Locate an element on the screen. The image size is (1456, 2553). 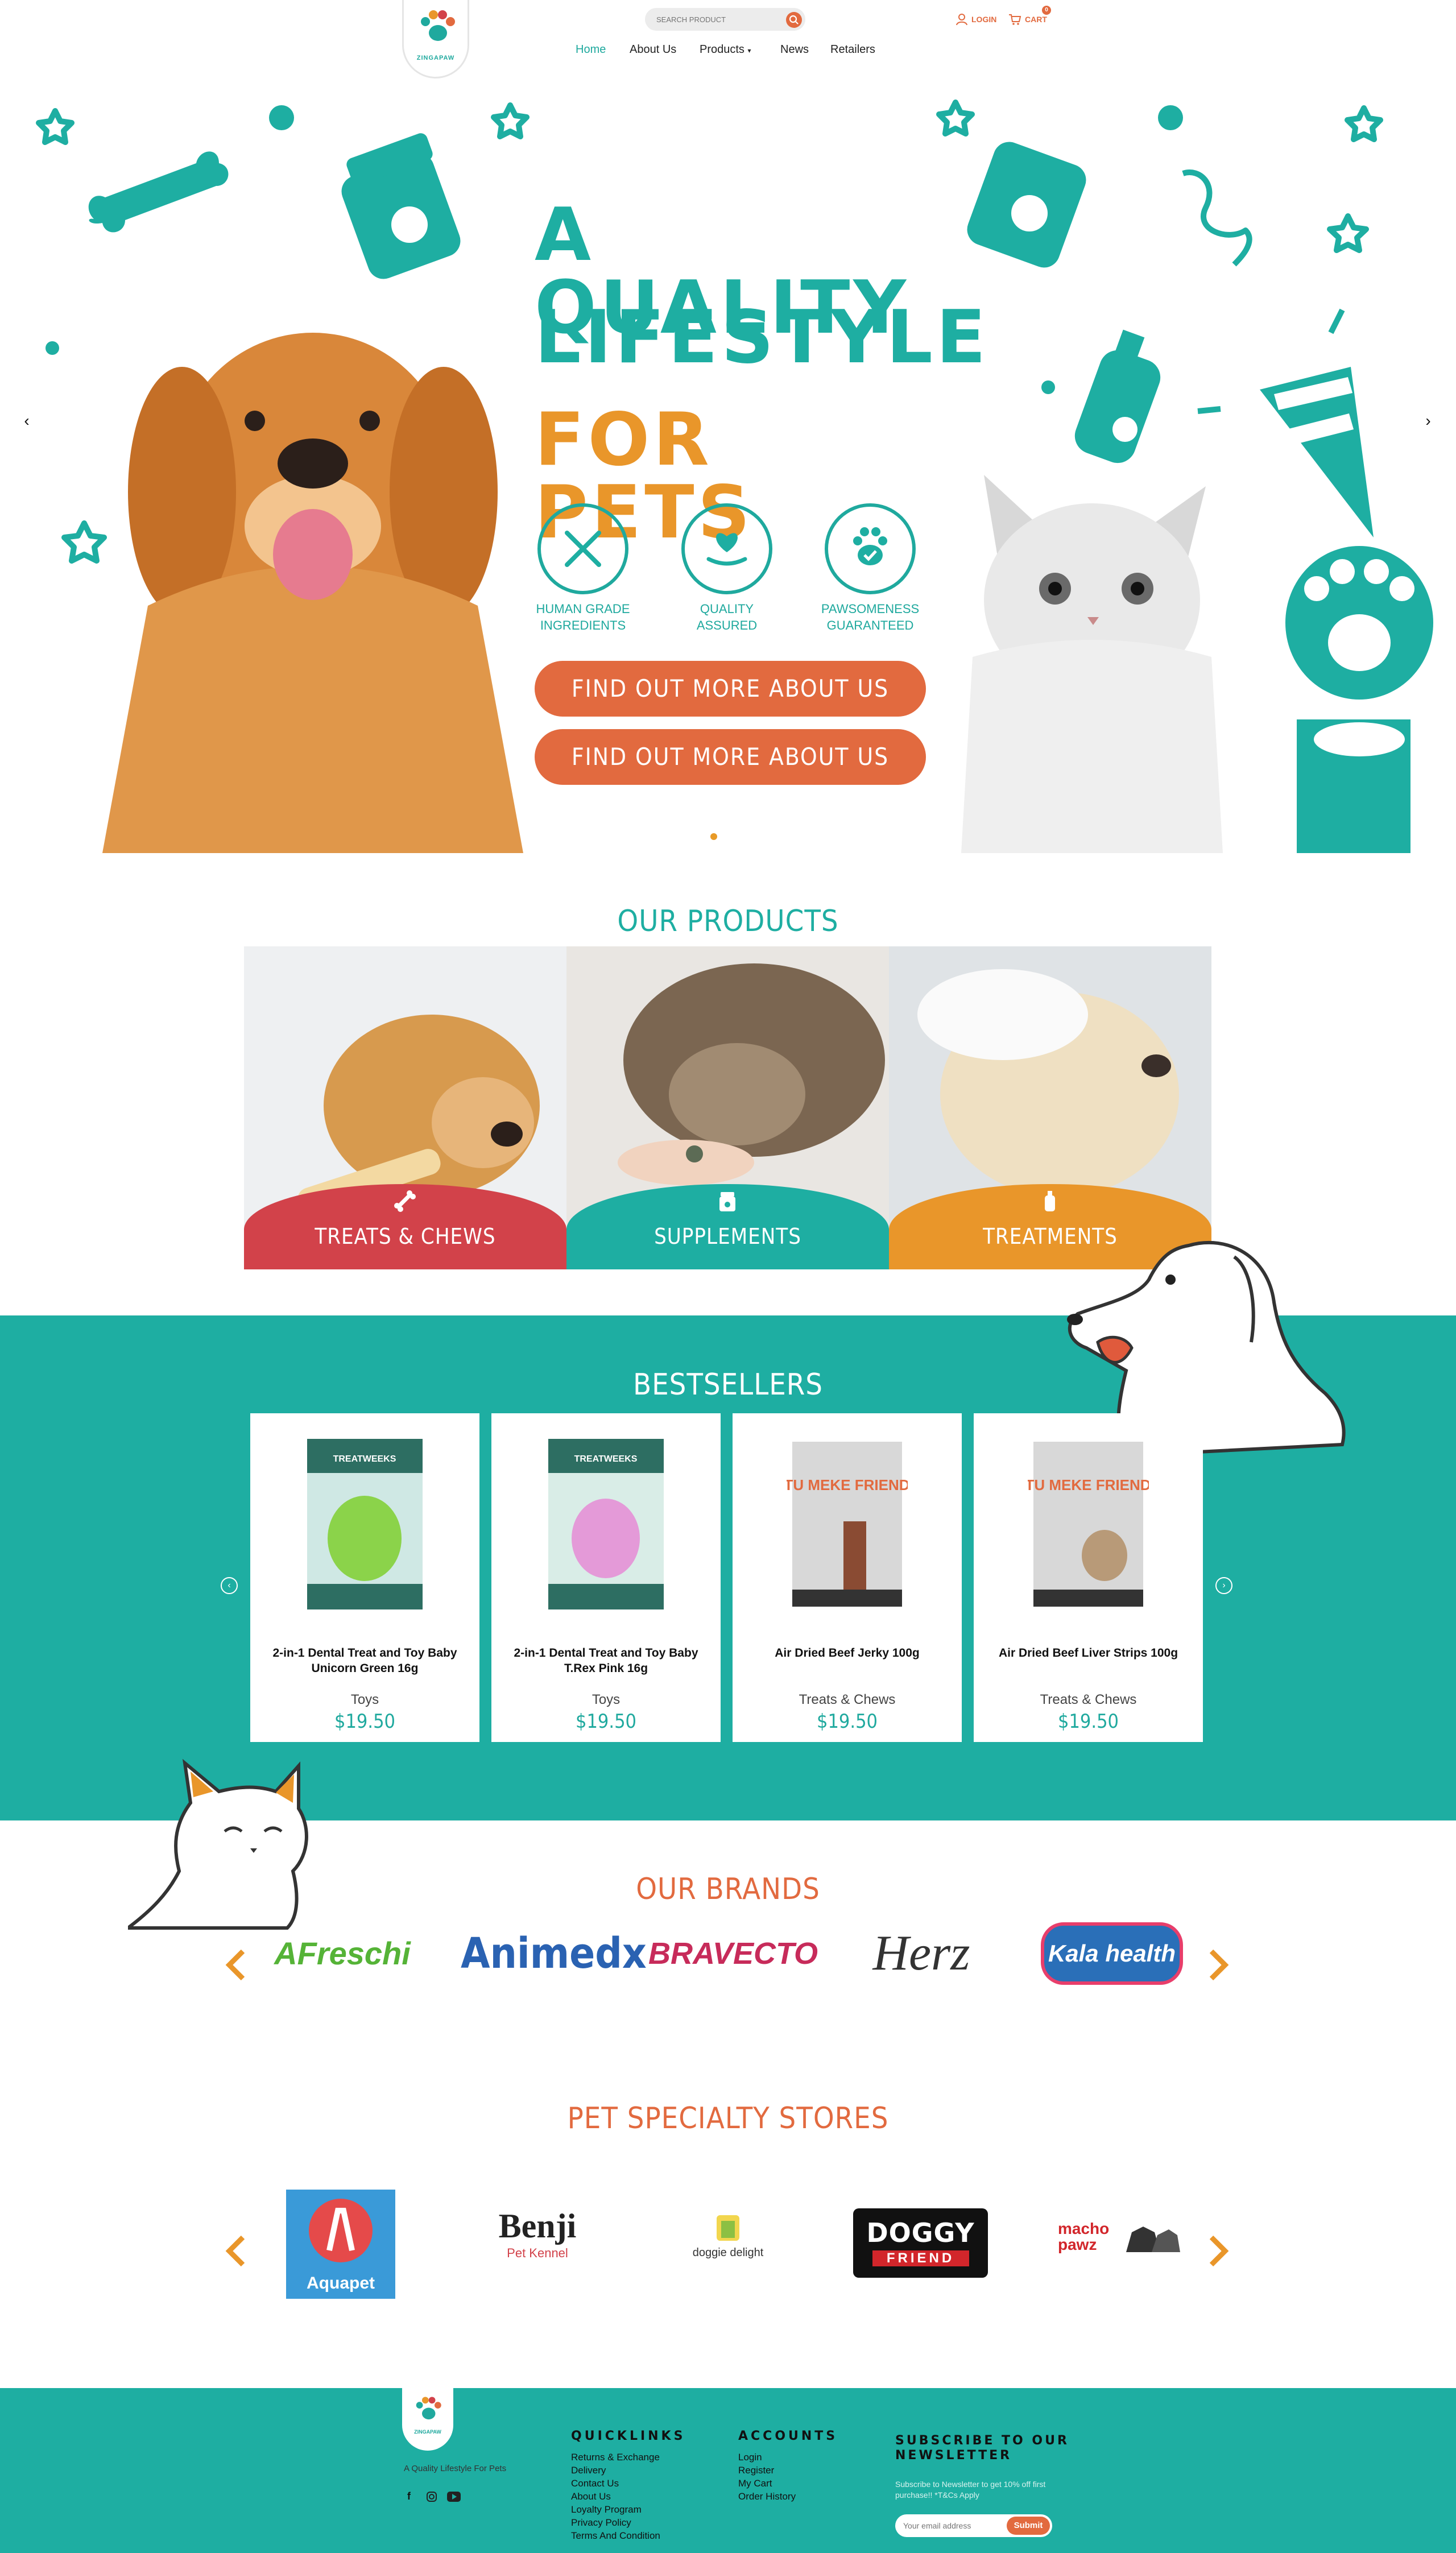
product-category-label: TREATS & CHEWS is located at coordinates (405, 1237).